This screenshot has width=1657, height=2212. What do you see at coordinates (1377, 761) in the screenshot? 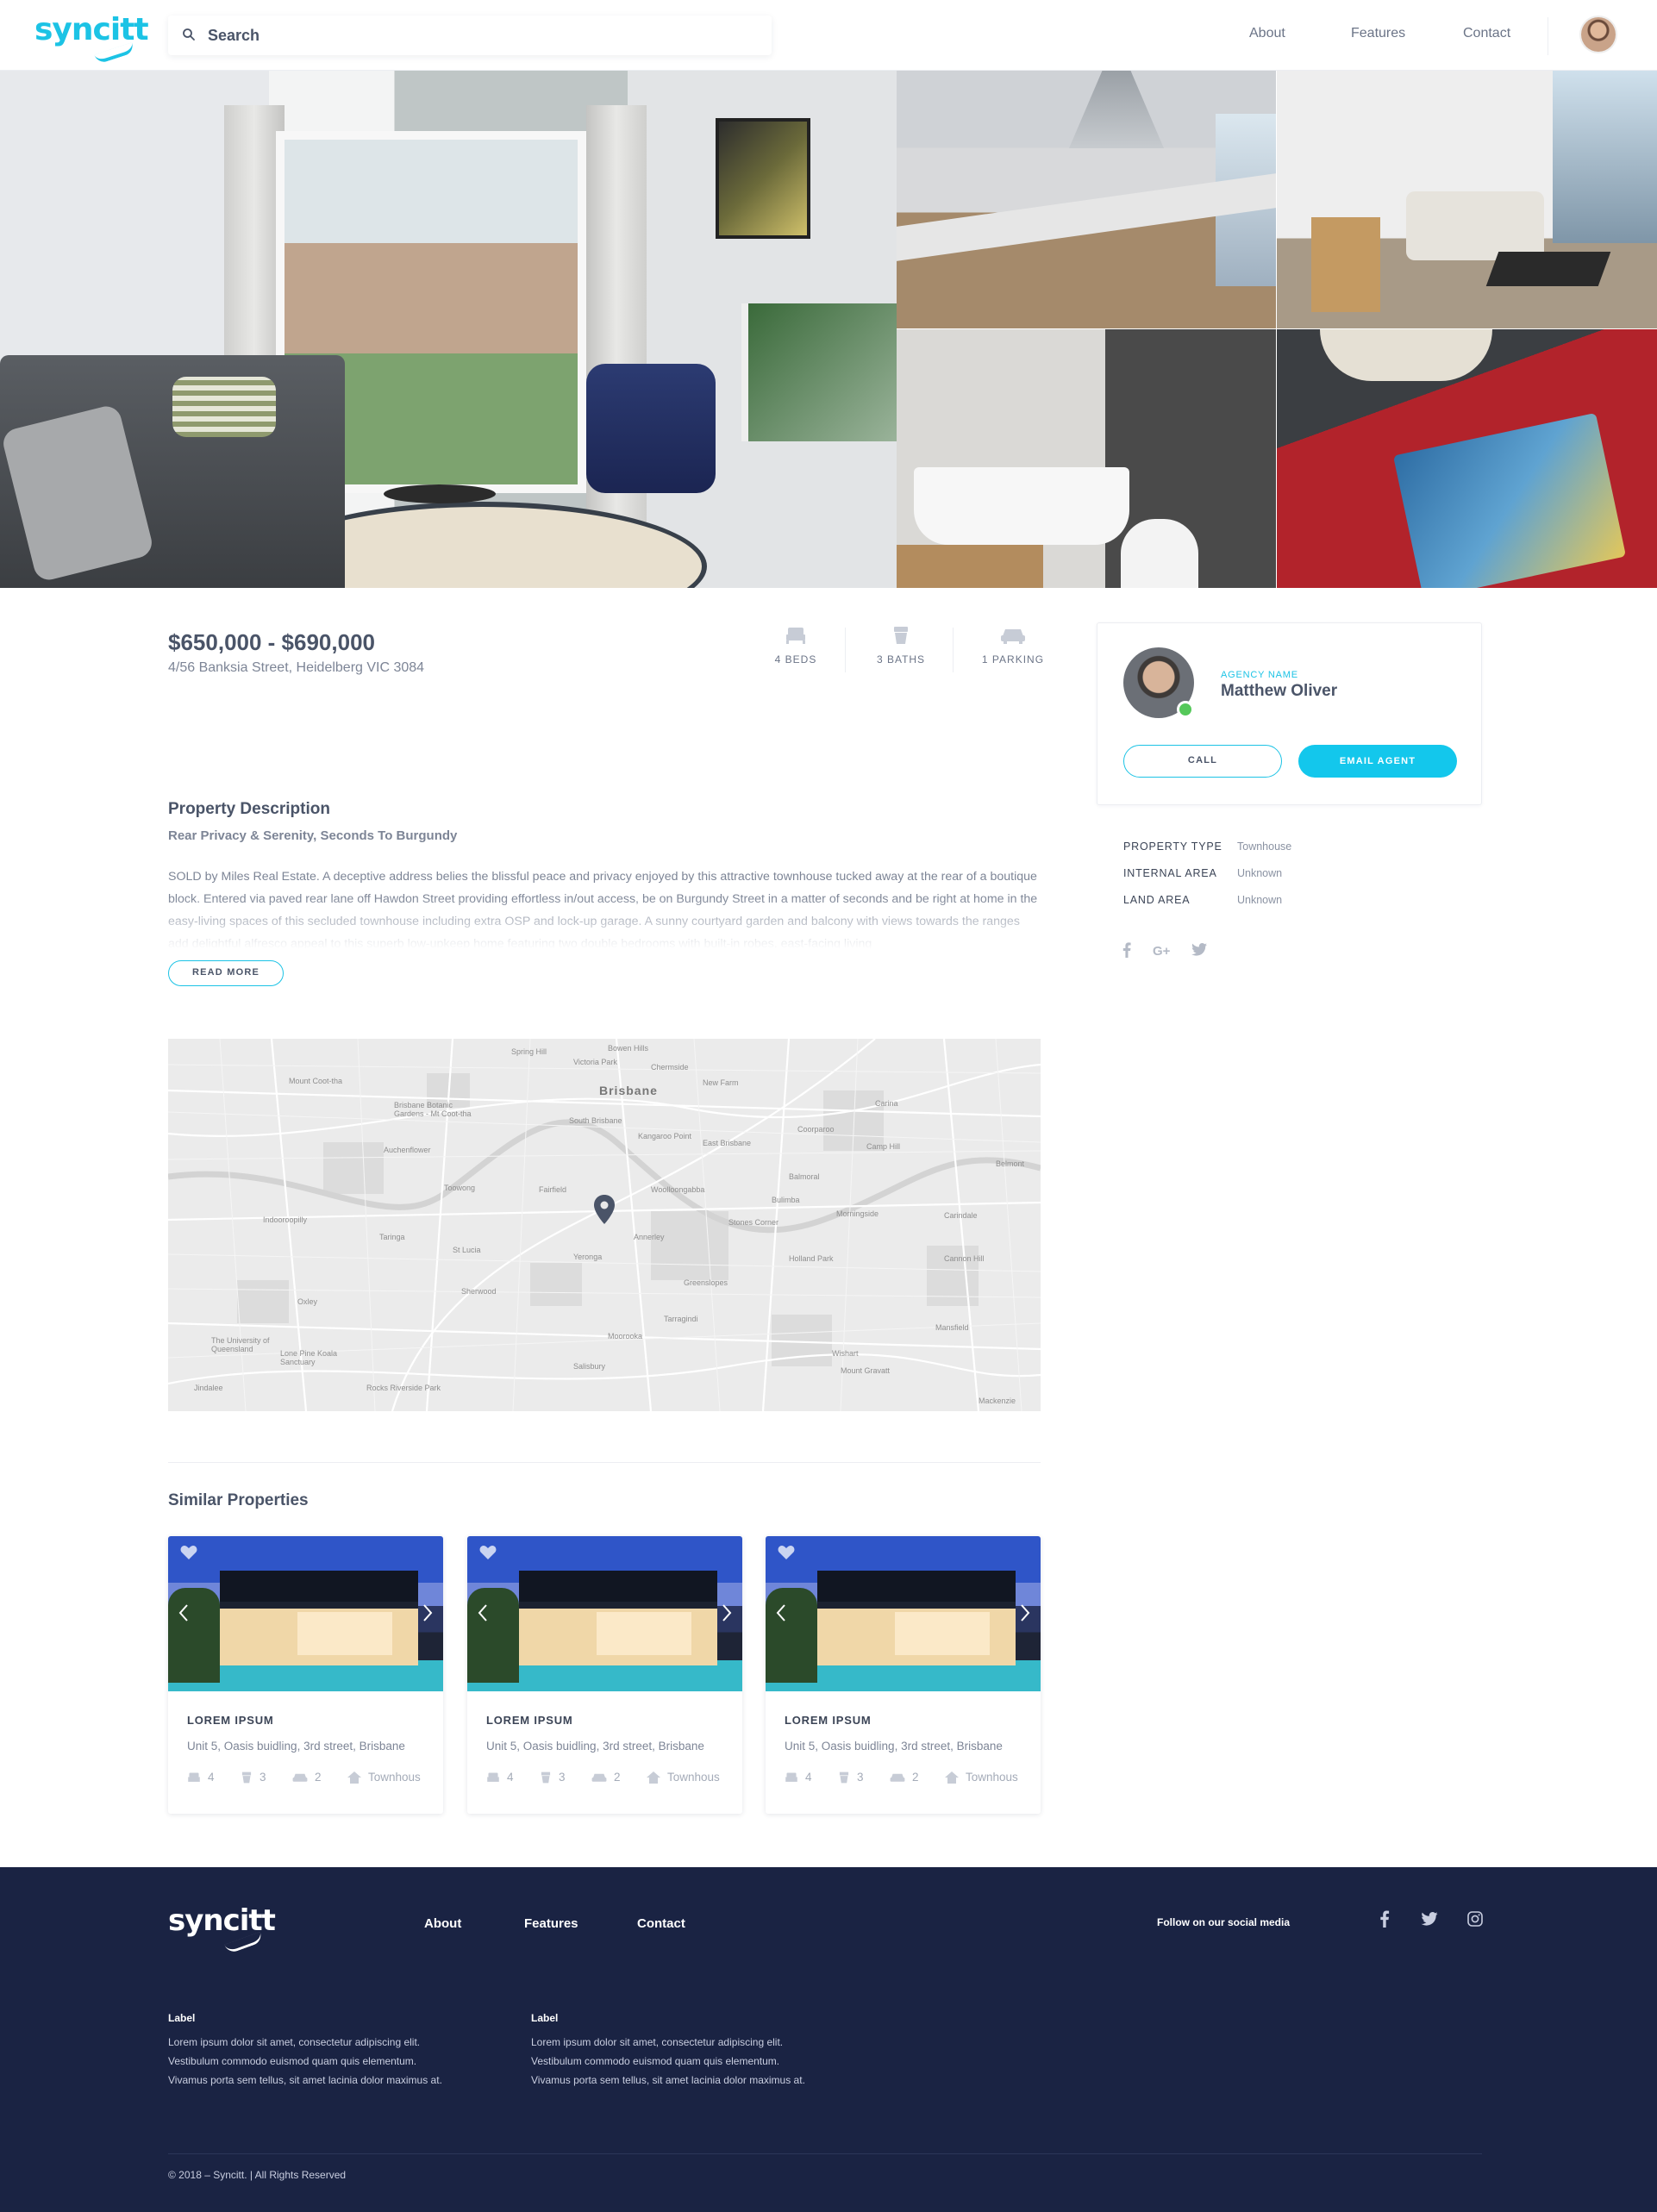
I see `email-agent-button: EMAIL AGENT` at bounding box center [1377, 761].